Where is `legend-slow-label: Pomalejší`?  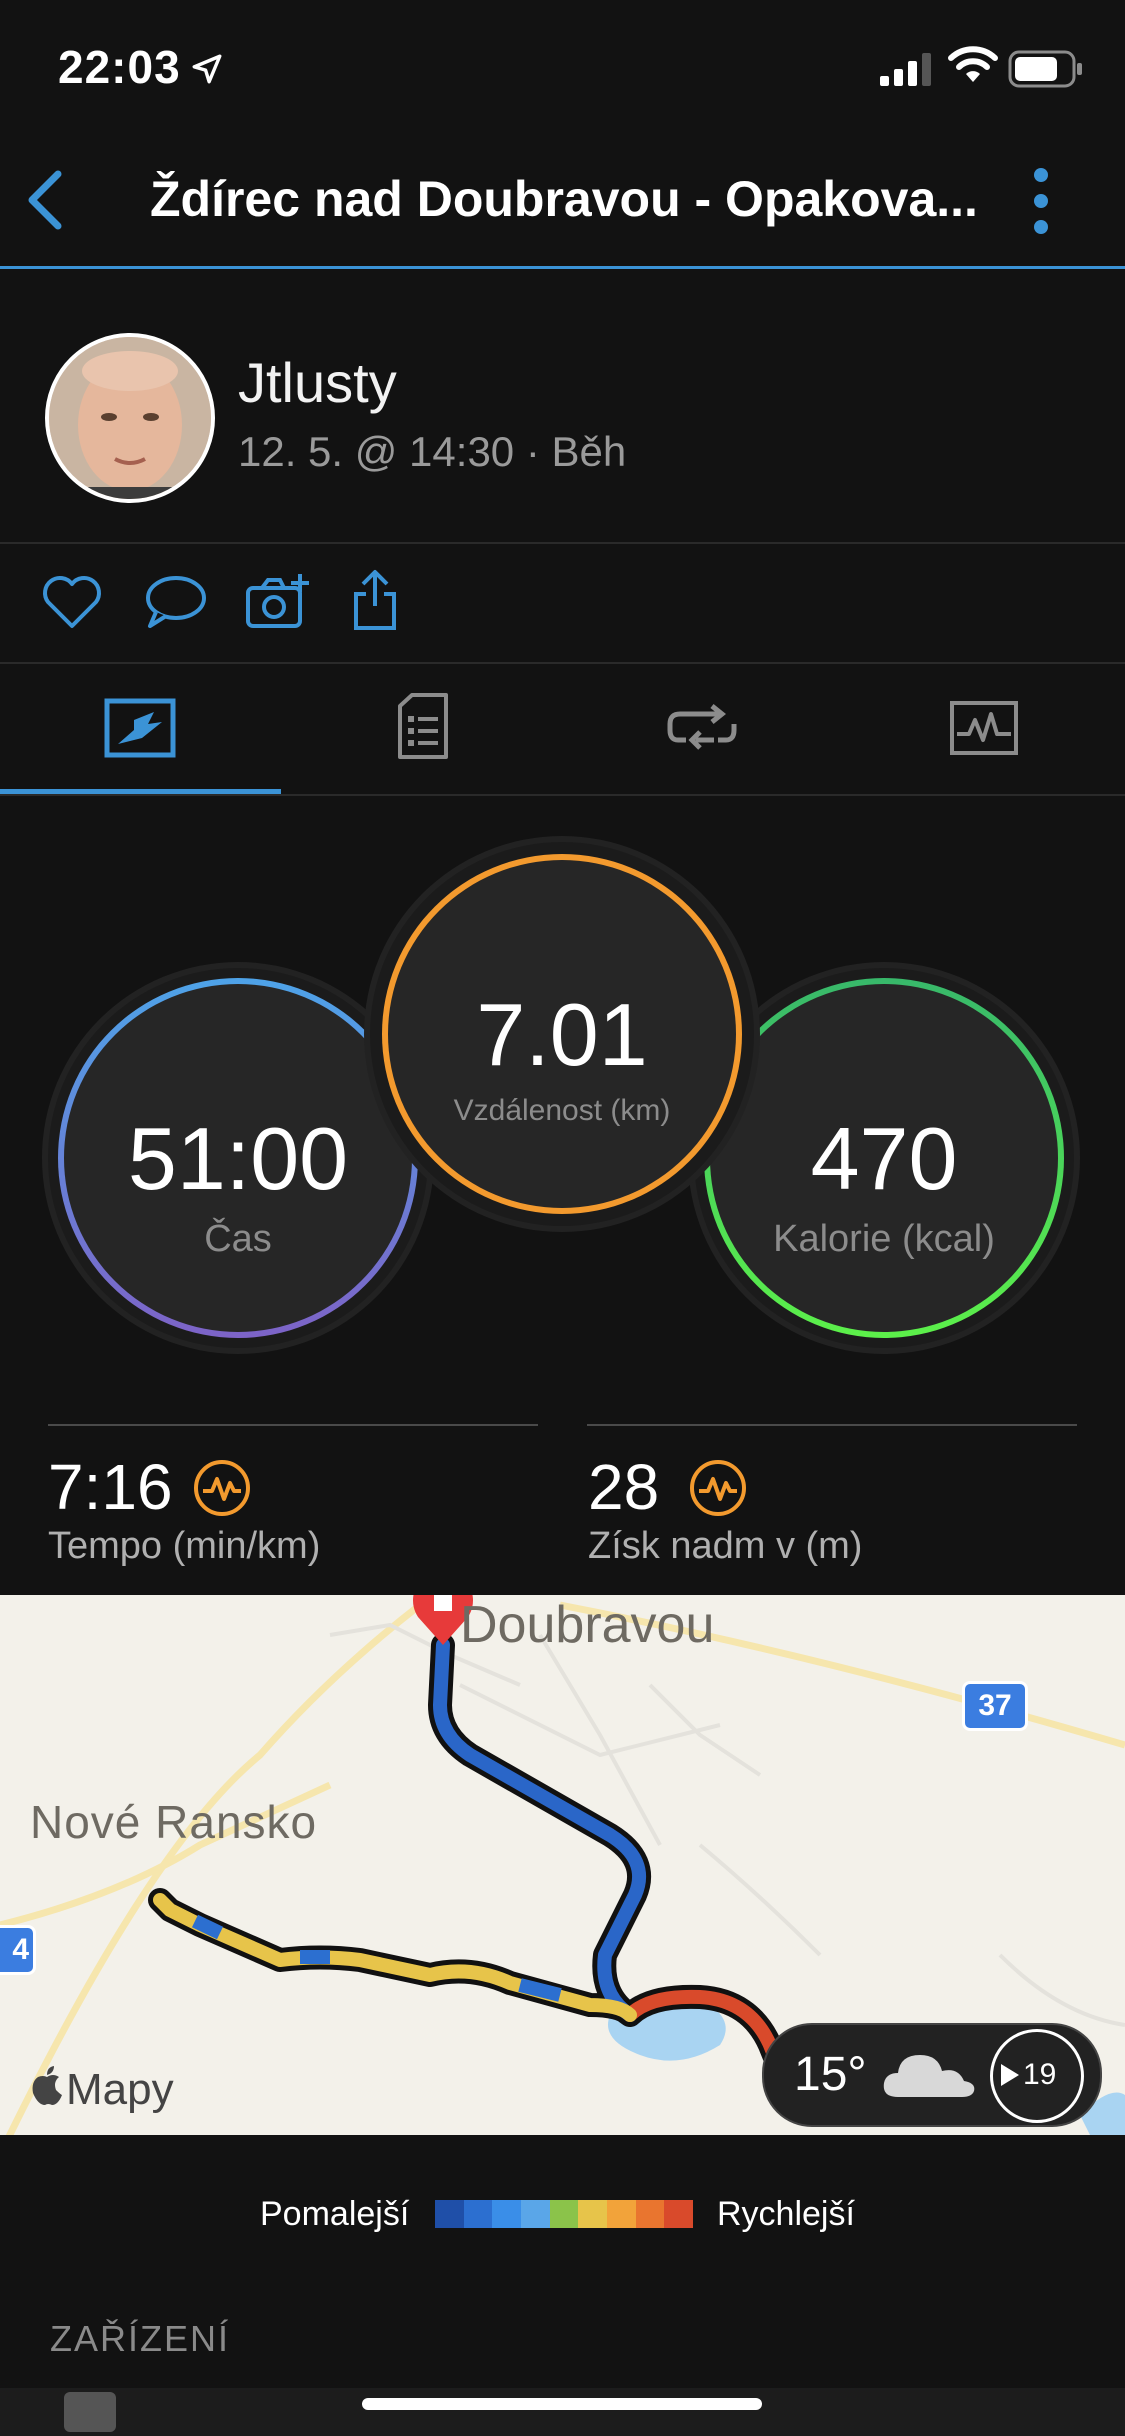
legend-slow-label: Pomalejší is located at coordinates (335, 2214).